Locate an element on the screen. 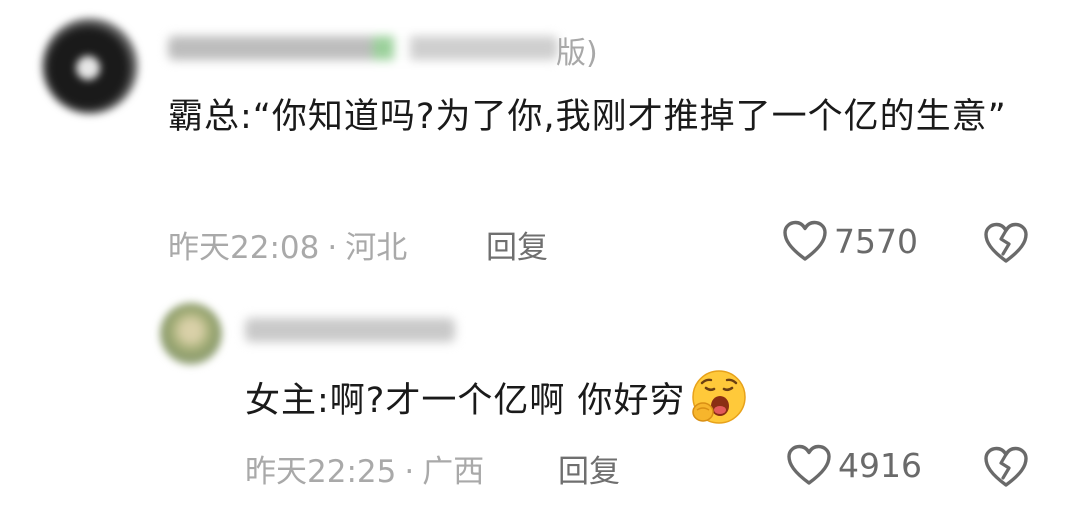  reply-meta: 昨天22:25 · 广西 is located at coordinates (364, 468).